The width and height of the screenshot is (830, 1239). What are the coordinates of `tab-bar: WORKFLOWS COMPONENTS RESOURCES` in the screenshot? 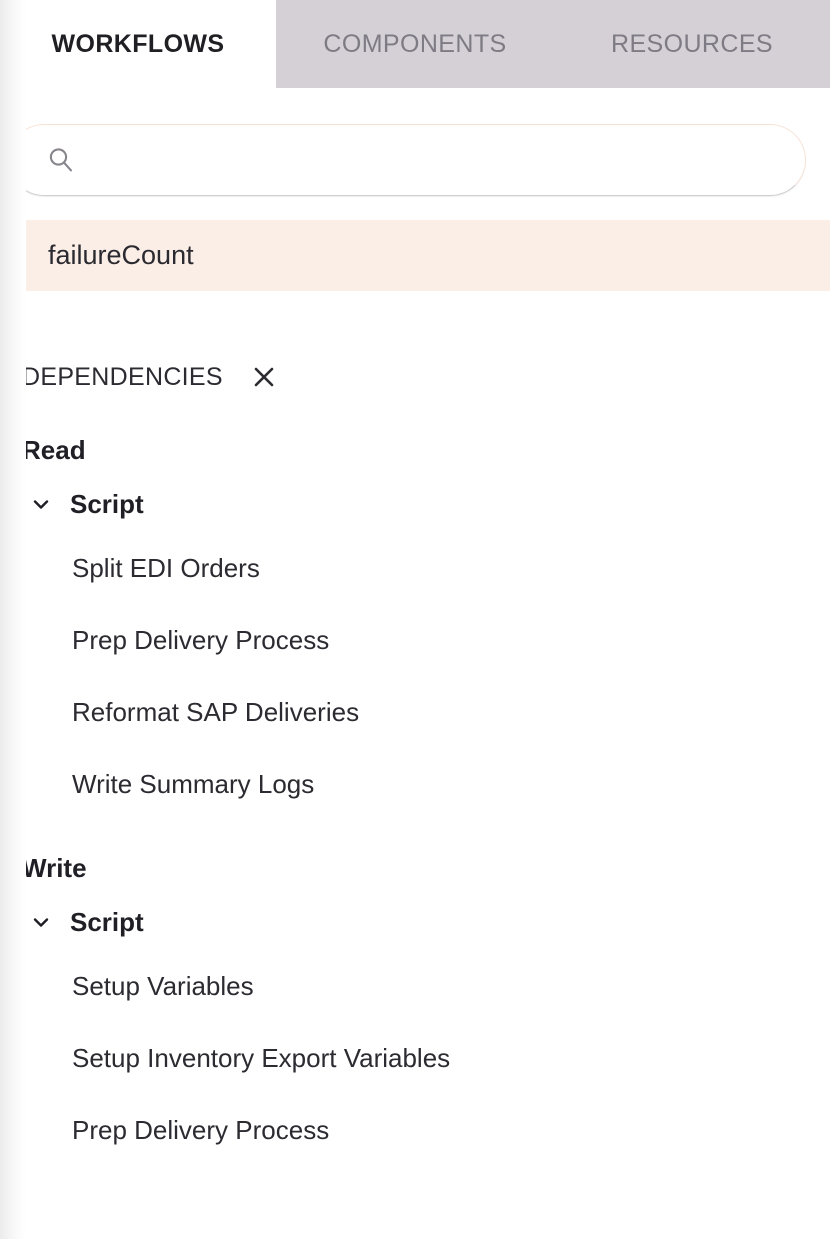 It's located at (415, 44).